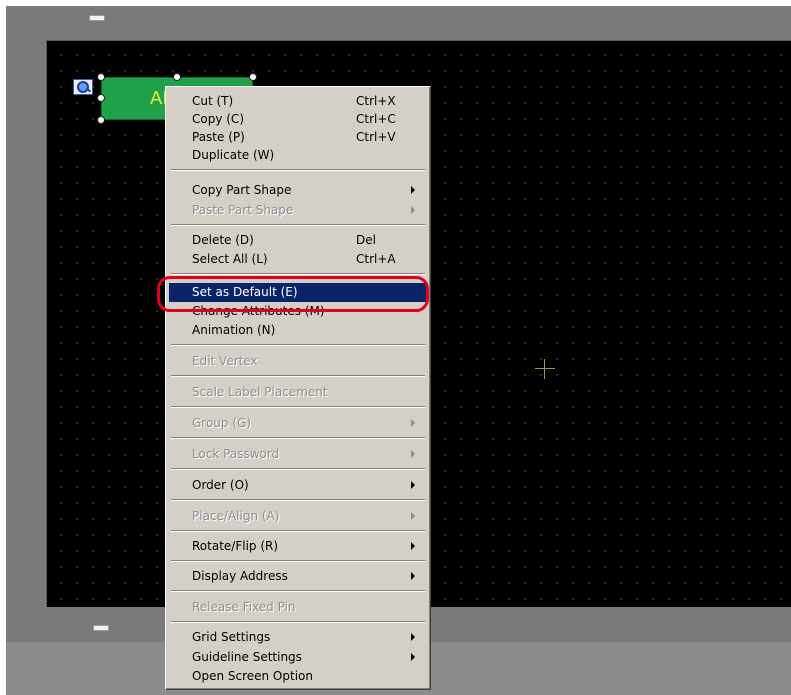 The height and width of the screenshot is (695, 791). Describe the element at coordinates (298, 676) in the screenshot. I see `menu-item-open-screen-option: Open Screen Option` at that location.